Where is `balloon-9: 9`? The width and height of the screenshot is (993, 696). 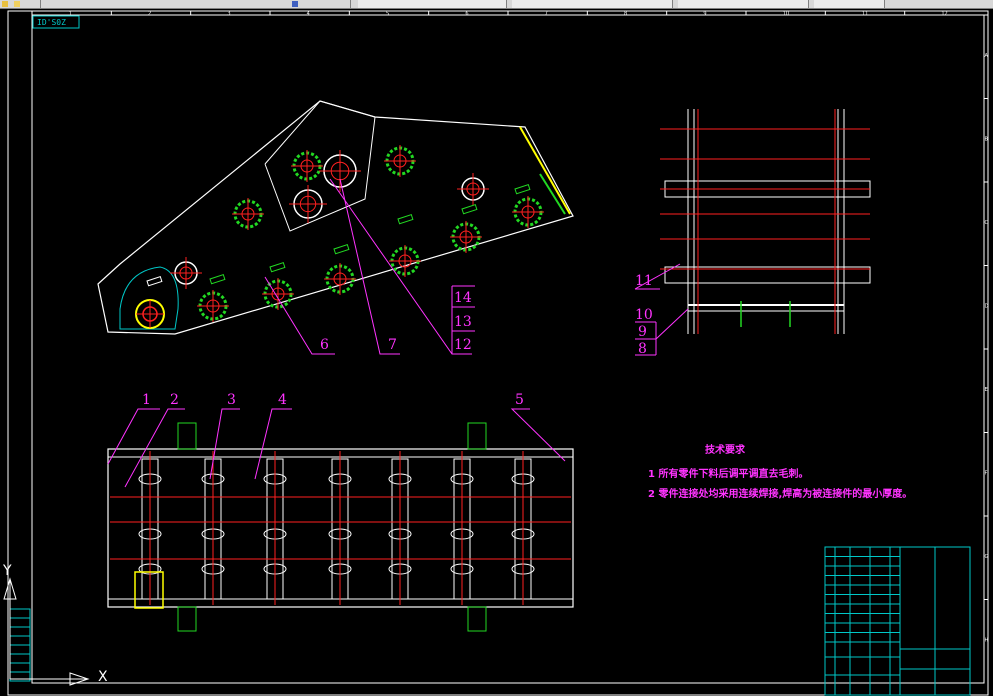
balloon-9: 9 is located at coordinates (642, 332).